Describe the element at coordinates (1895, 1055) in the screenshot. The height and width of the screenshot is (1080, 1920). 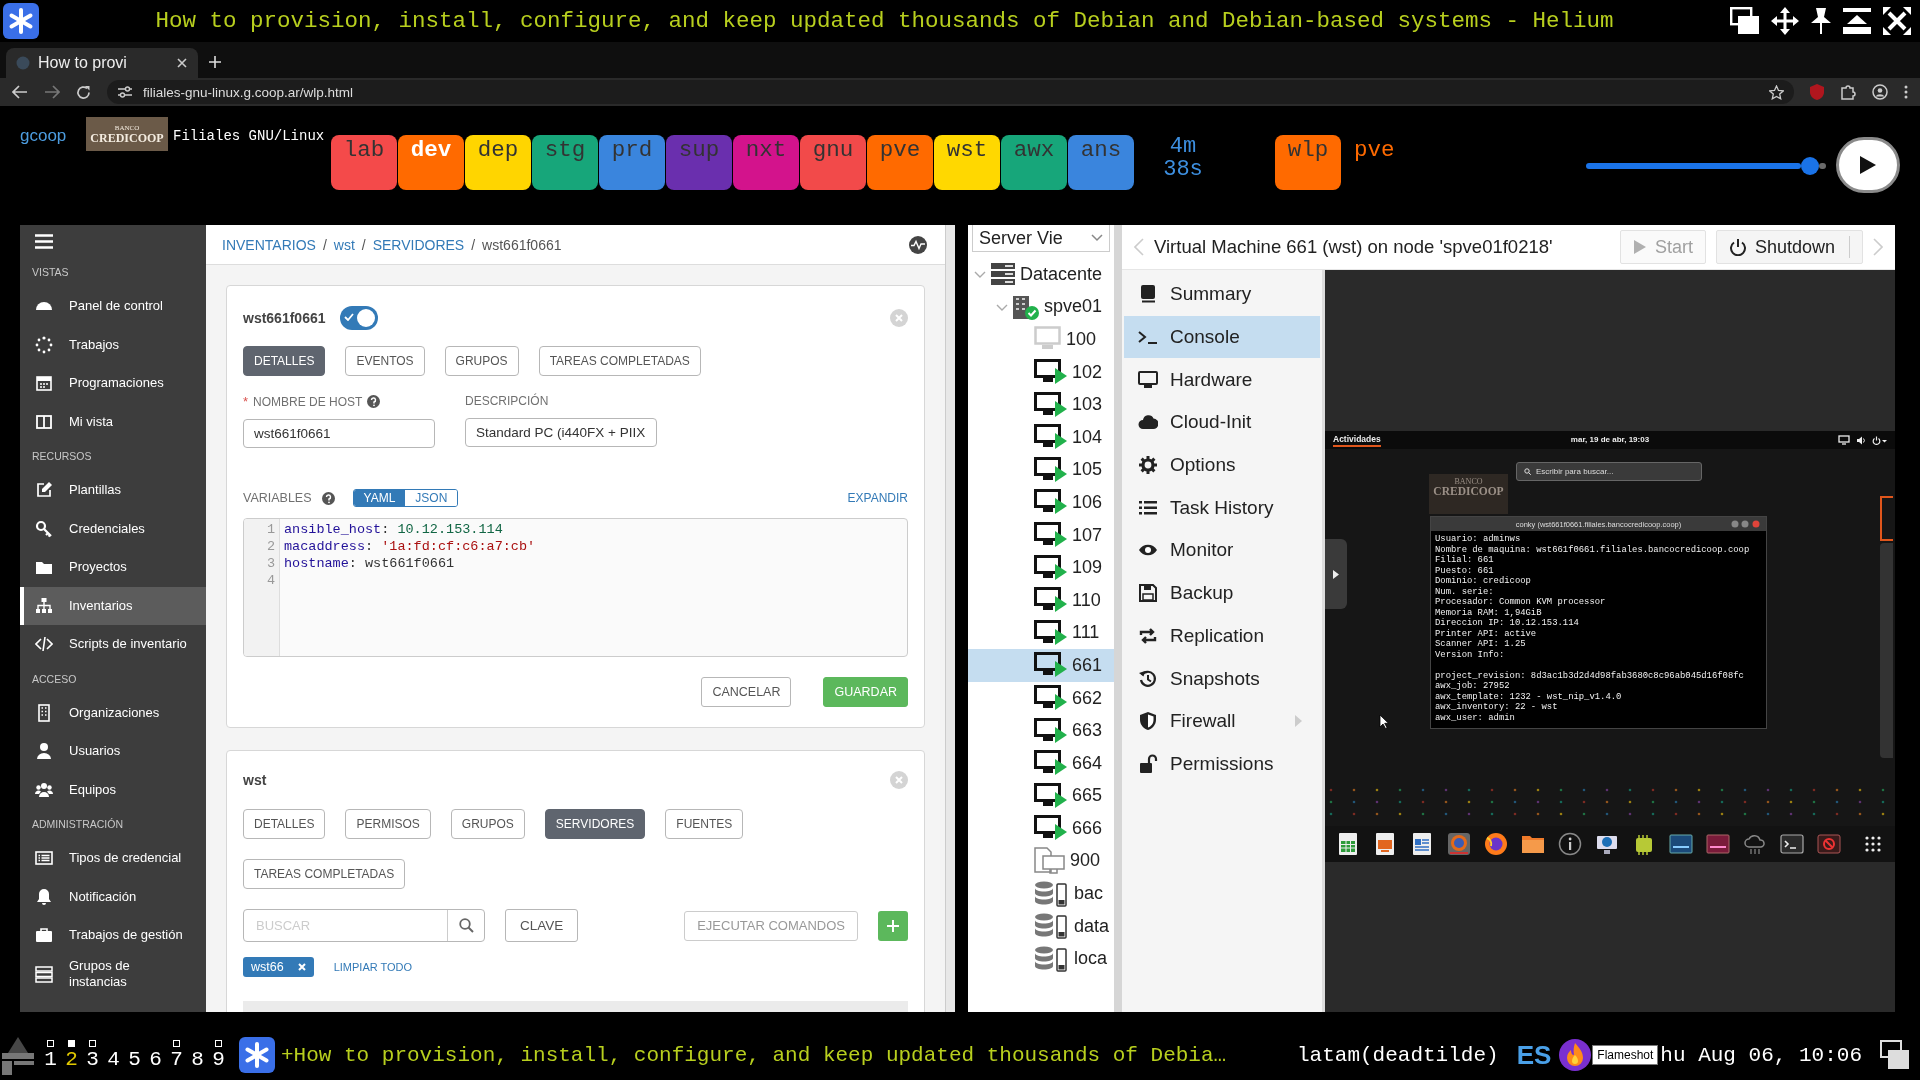
I see `window-icon` at that location.